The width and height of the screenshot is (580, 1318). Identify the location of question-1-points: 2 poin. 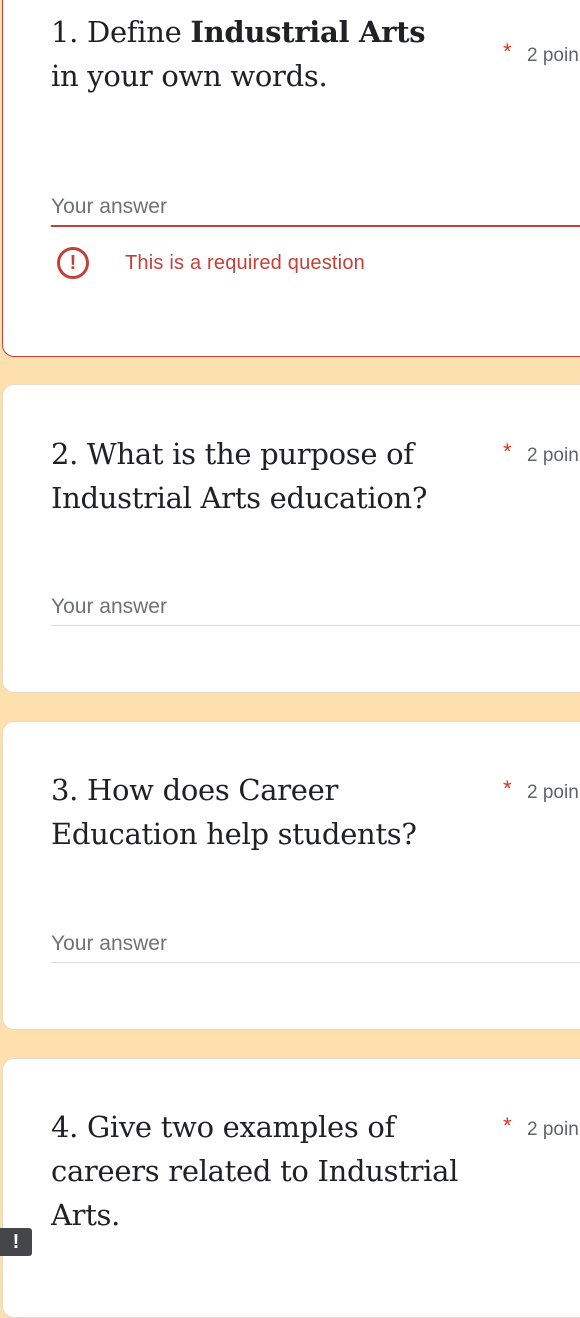
(553, 55).